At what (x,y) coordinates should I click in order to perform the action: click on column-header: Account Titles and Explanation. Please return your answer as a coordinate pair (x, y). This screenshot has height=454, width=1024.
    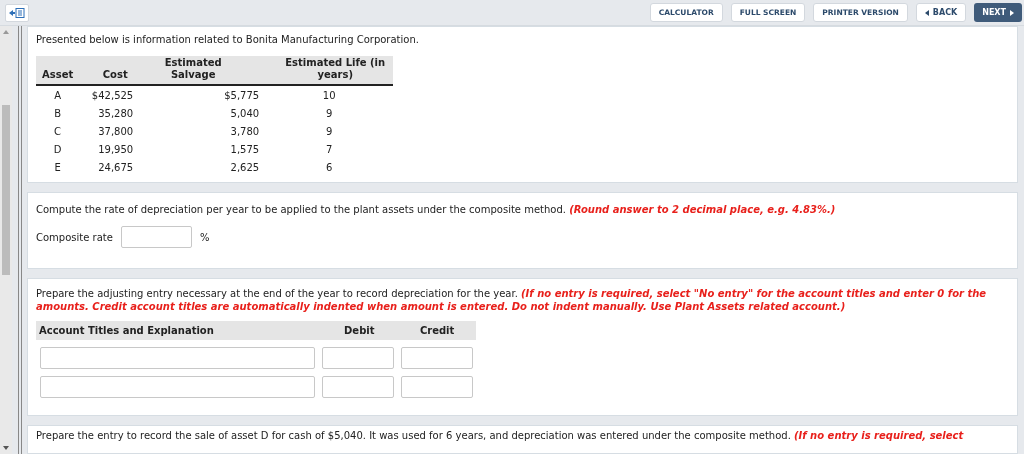
    Looking at the image, I should click on (126, 331).